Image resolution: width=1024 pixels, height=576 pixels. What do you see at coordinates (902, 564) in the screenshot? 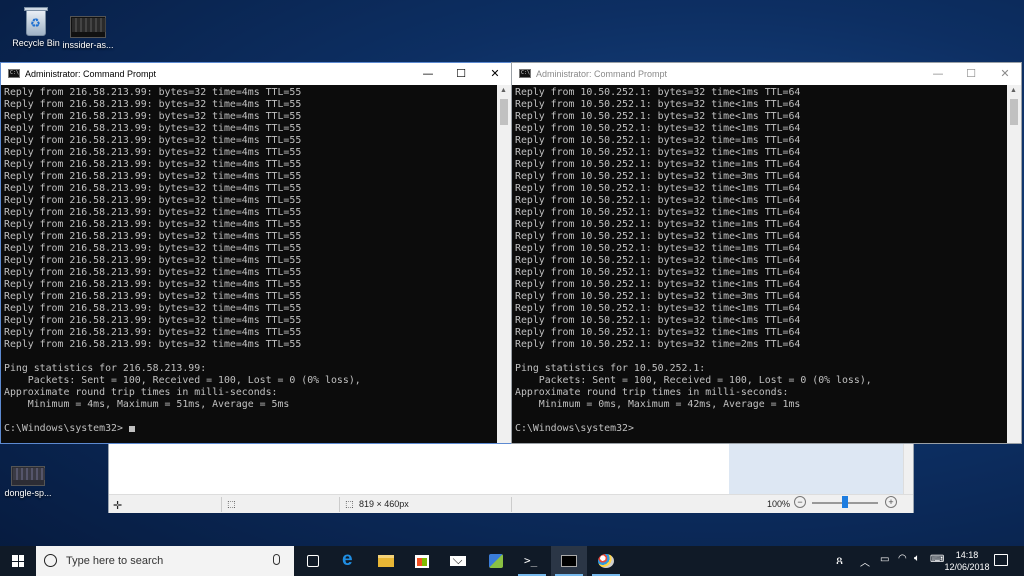
I see `wifi-icon: ◠` at bounding box center [902, 564].